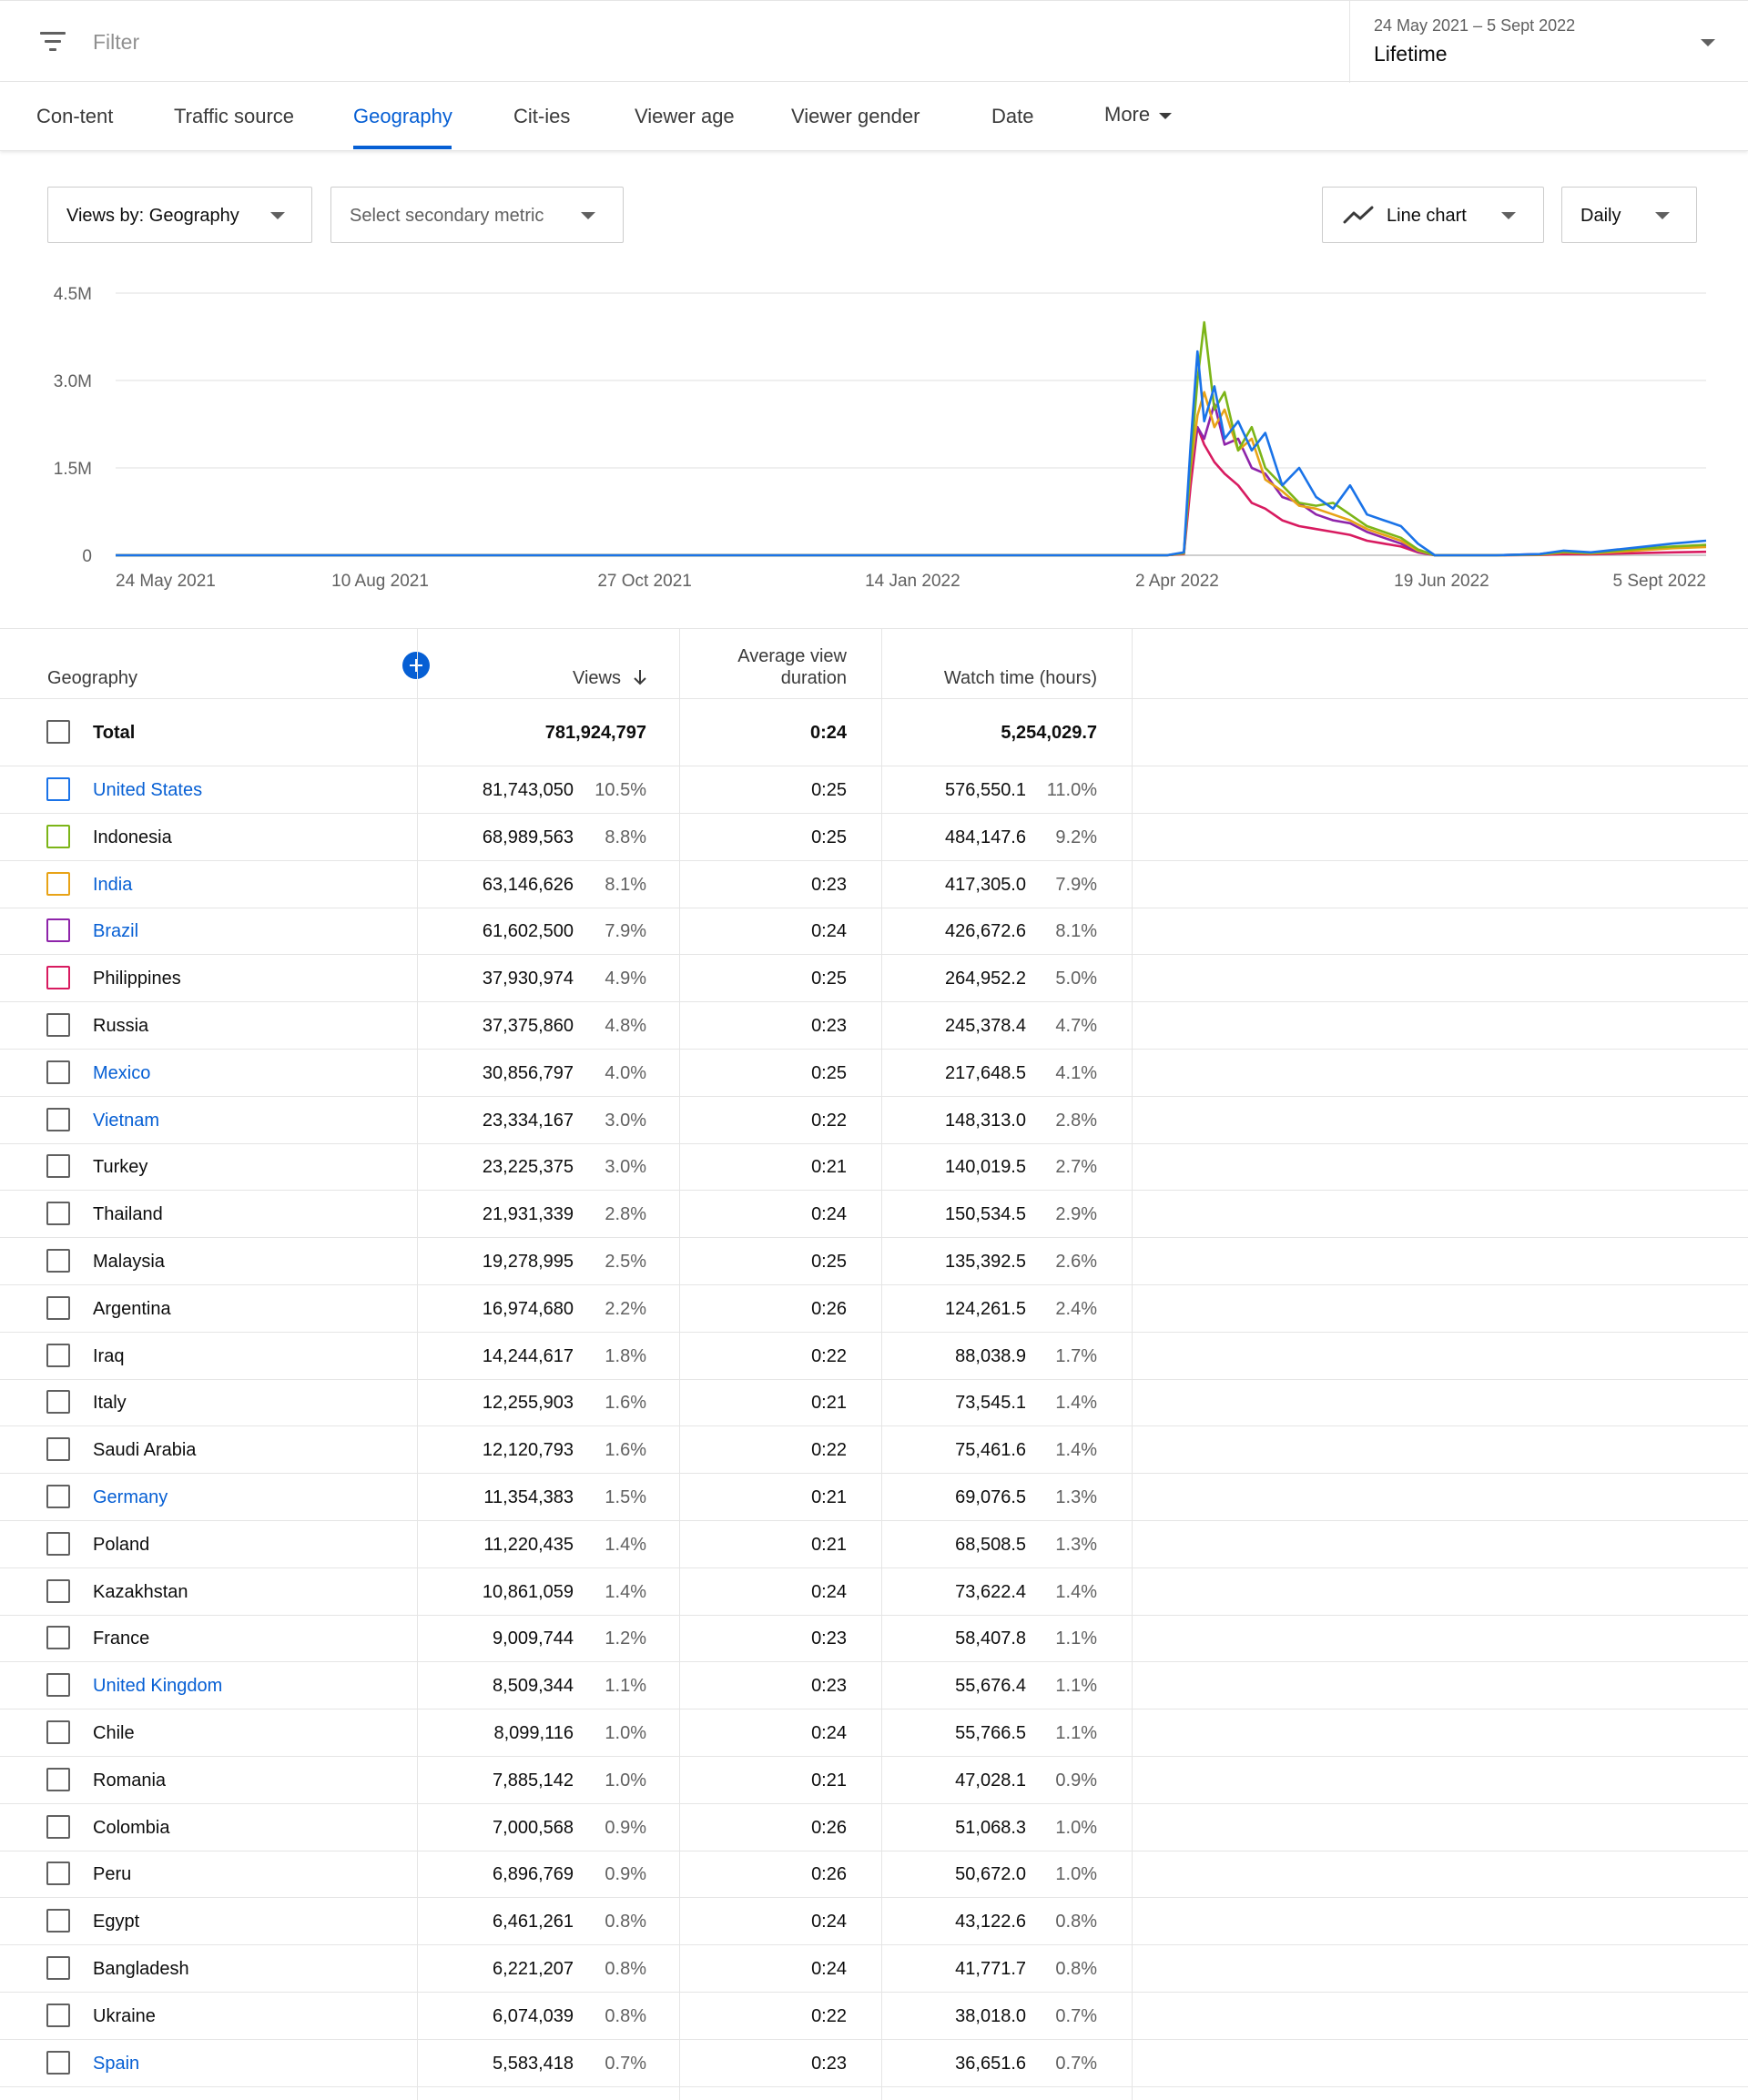 The height and width of the screenshot is (2100, 1748). Describe the element at coordinates (73, 469) in the screenshot. I see `y-tick-label: 1.5M` at that location.